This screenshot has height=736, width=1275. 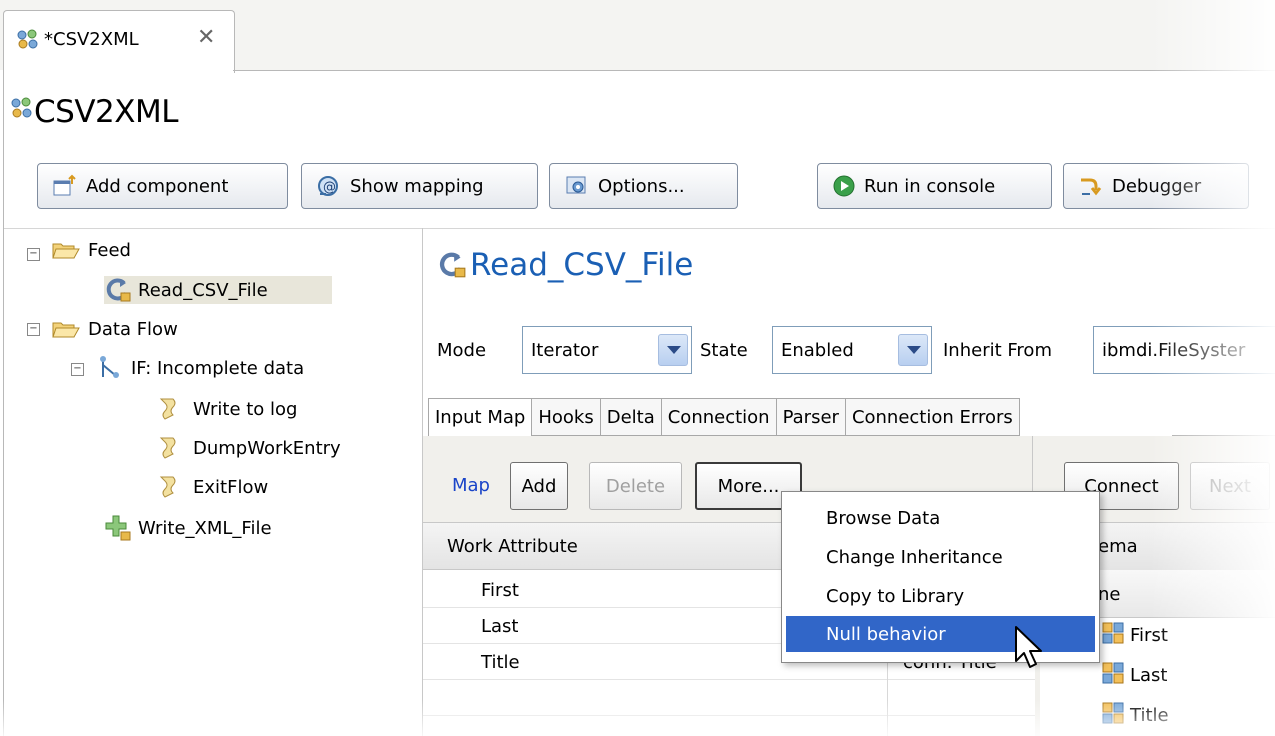 I want to click on tree-item-exit-flow: ExitFlow, so click(x=212, y=487).